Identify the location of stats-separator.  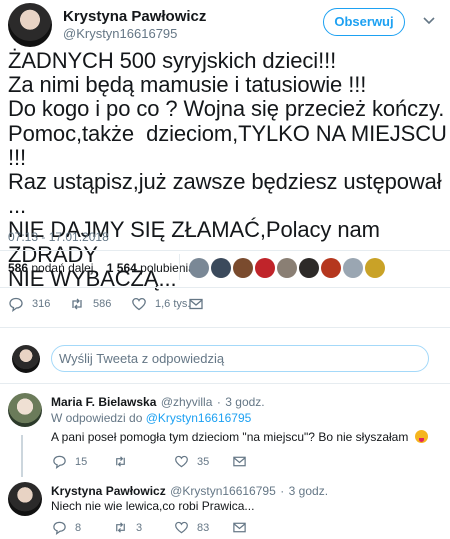
(179, 267).